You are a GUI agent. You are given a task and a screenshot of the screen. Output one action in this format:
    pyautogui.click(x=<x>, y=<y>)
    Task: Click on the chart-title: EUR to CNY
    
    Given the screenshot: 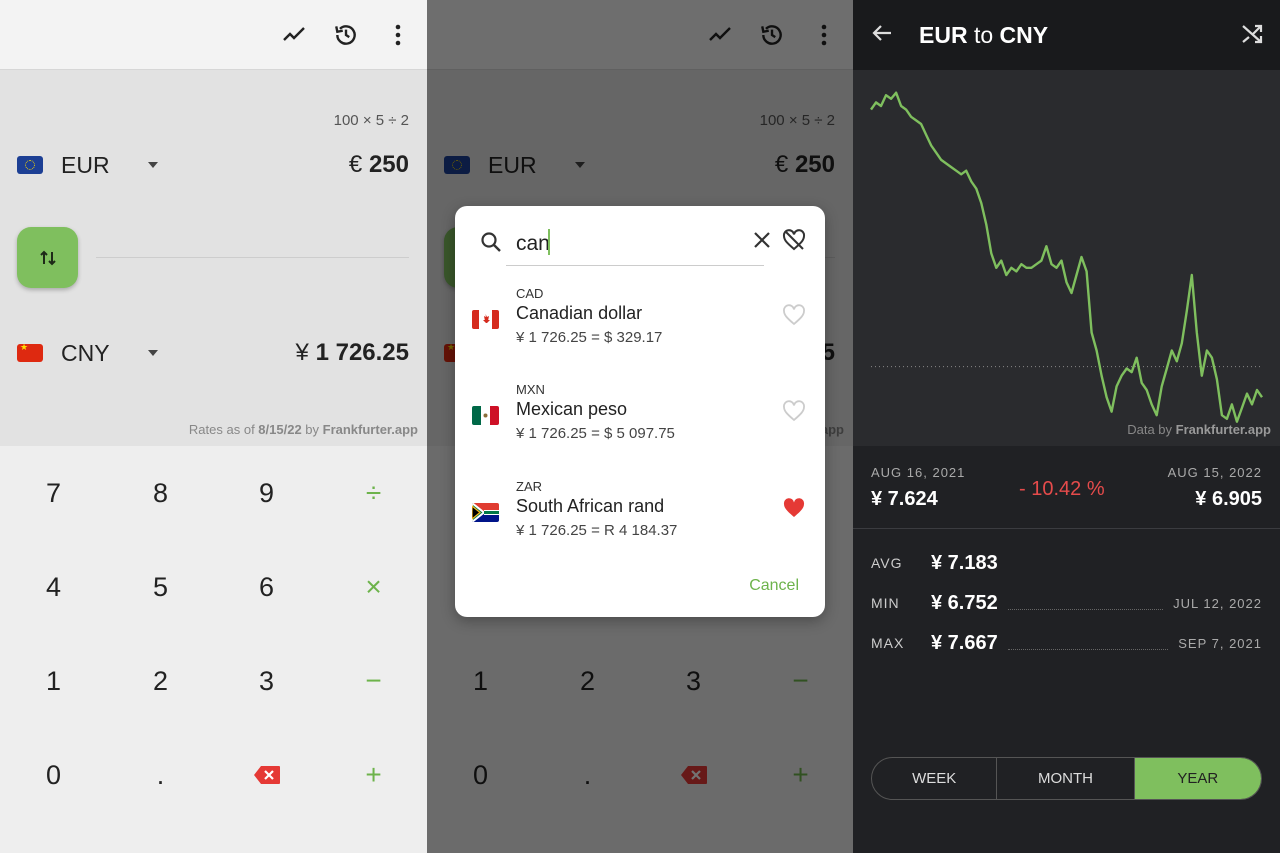 What is the action you would take?
    pyautogui.click(x=984, y=35)
    